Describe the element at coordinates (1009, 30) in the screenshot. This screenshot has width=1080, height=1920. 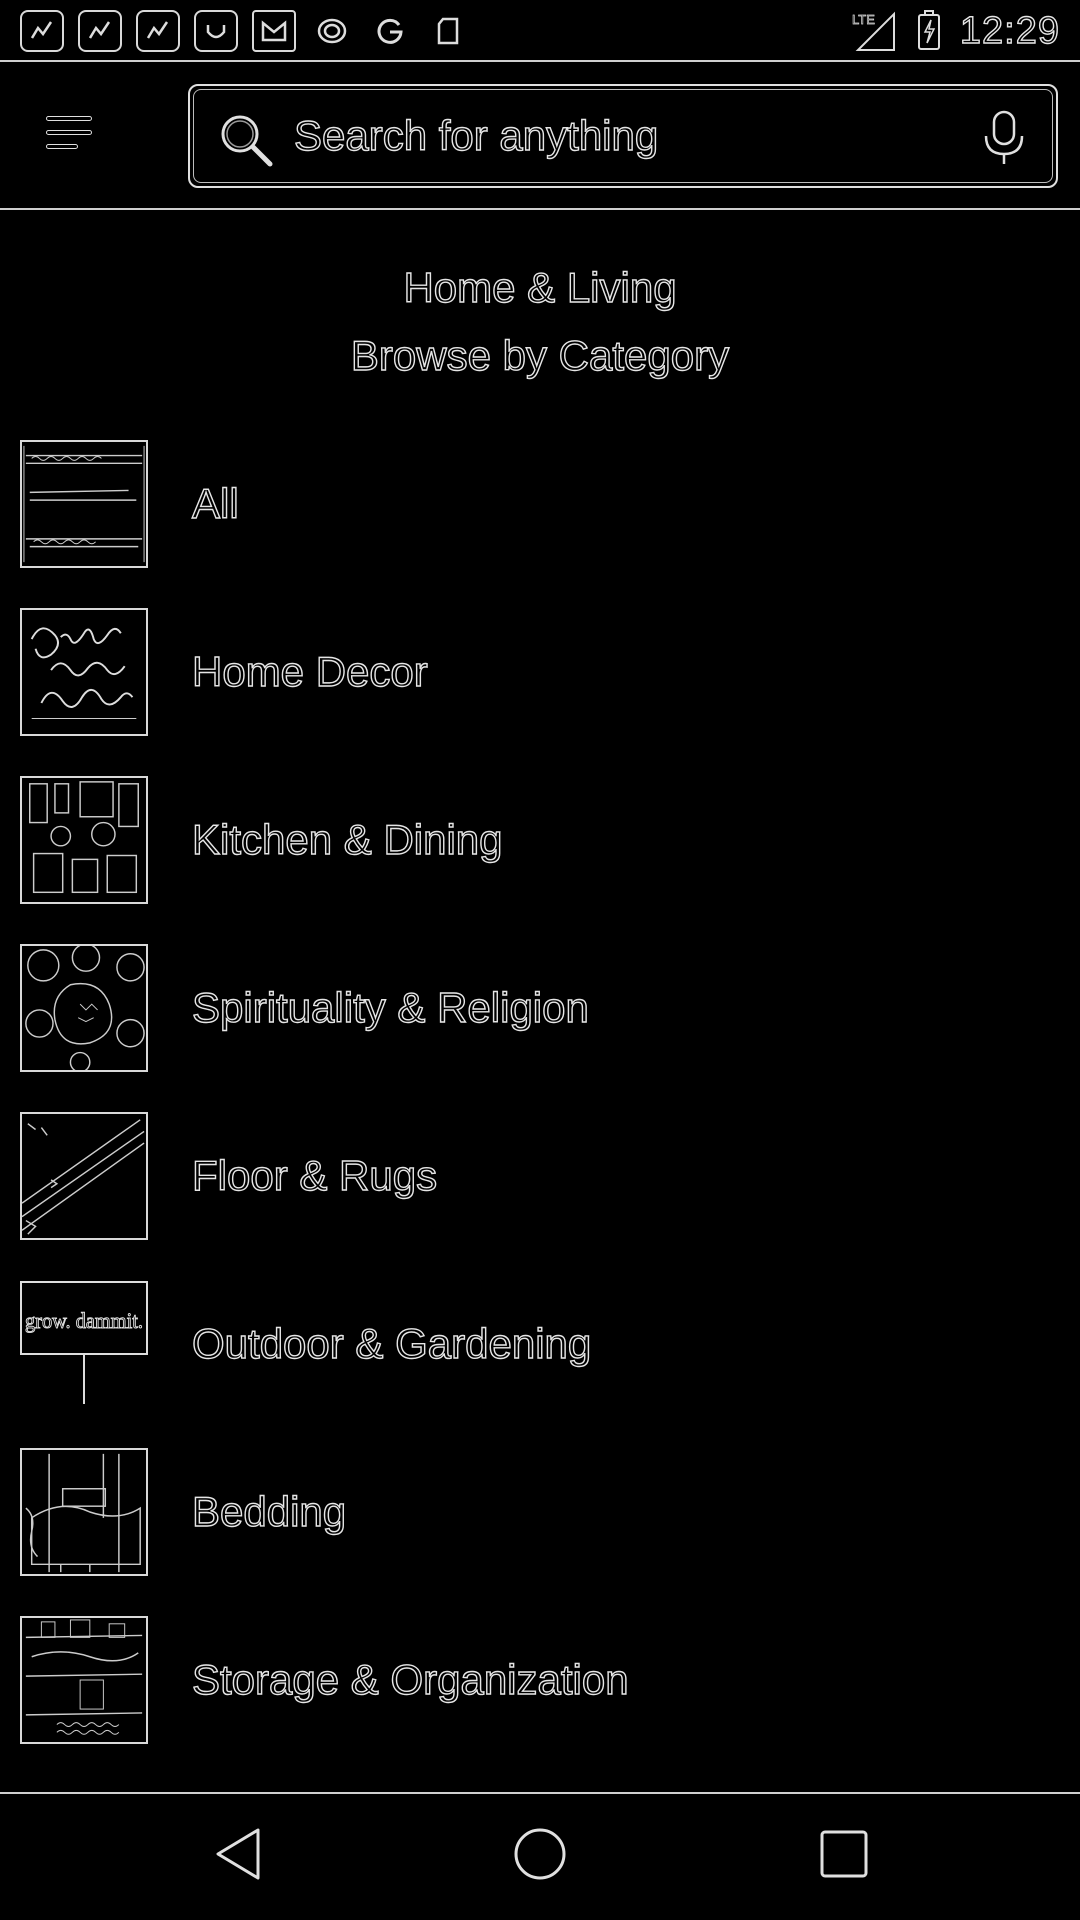
I see `clock: 12:29` at that location.